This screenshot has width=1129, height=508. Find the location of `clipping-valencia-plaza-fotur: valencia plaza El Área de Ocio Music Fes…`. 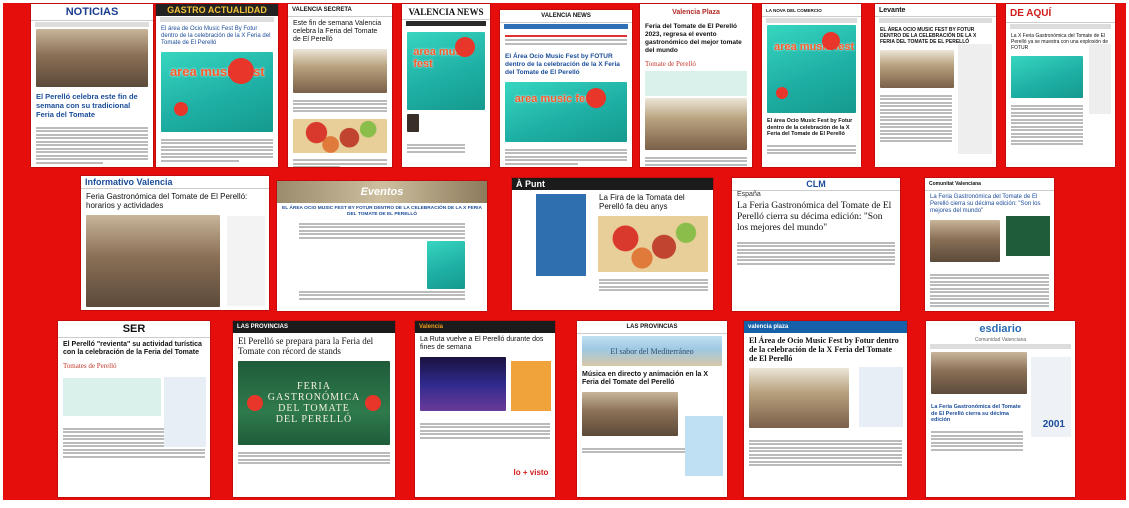

clipping-valencia-plaza-fotur: valencia plaza El Área de Ocio Music Fes… is located at coordinates (825, 409).